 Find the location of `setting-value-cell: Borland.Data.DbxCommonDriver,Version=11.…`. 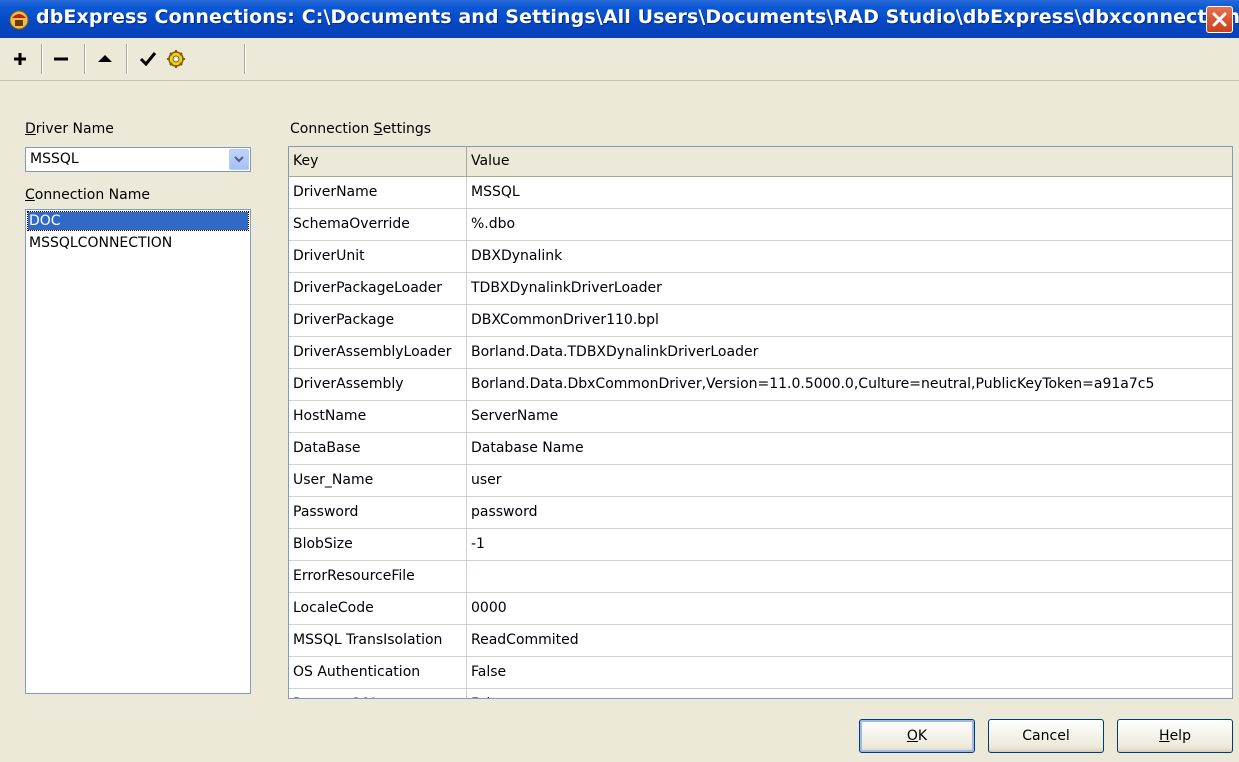

setting-value-cell: Borland.Data.DbxCommonDriver,Version=11.… is located at coordinates (849, 385).